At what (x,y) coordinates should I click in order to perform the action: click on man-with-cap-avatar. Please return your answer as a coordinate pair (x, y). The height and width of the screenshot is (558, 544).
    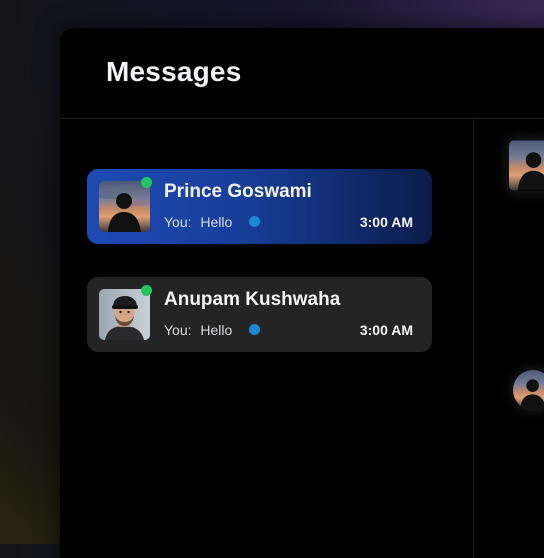
    Looking at the image, I should click on (124, 314).